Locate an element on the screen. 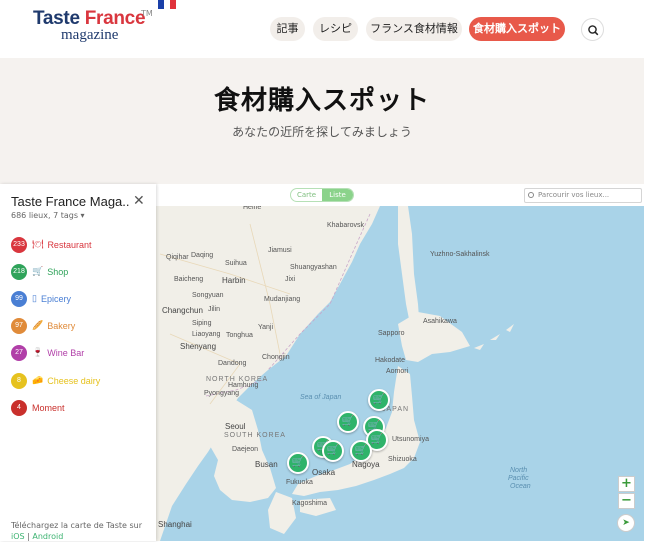 Image resolution: width=650 pixels, height=542 pixels. sidebar-title: Taste France Maga.. is located at coordinates (70, 201).